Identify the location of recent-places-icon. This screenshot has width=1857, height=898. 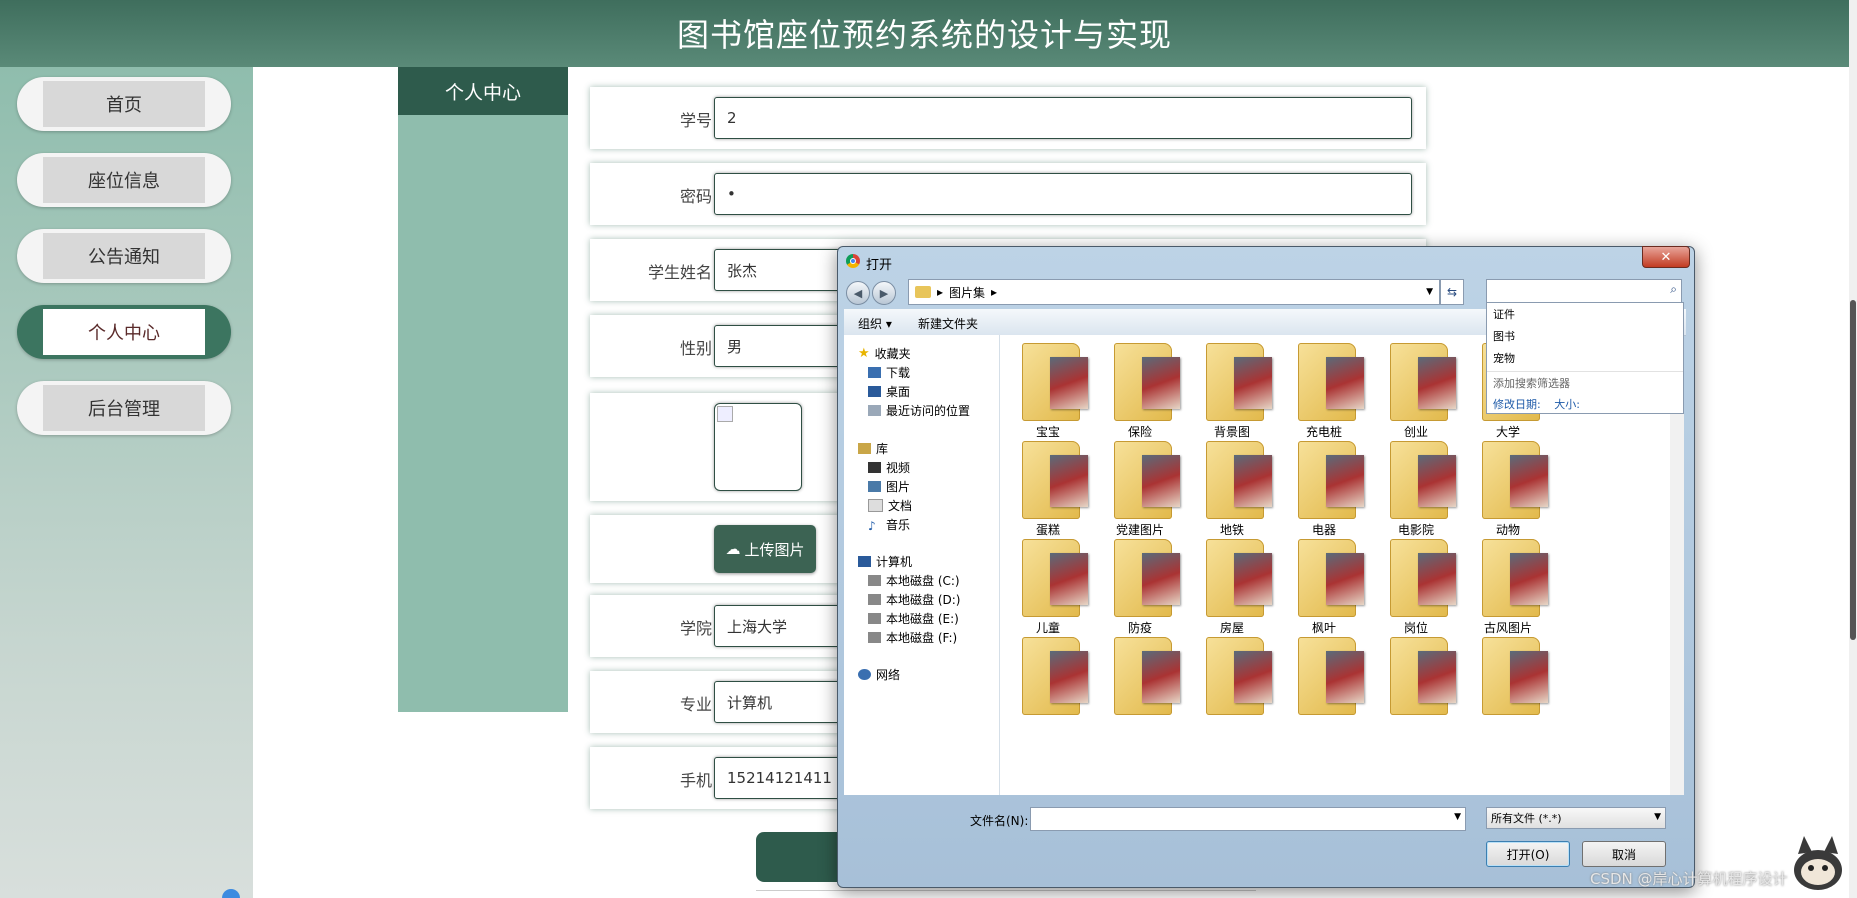
(874, 410).